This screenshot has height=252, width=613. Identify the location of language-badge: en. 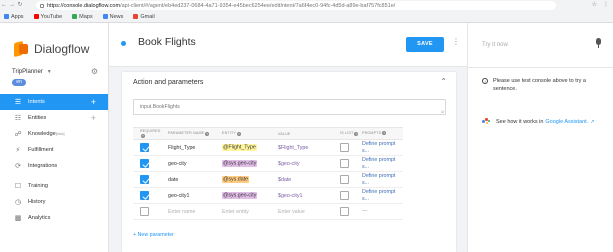
(19, 82).